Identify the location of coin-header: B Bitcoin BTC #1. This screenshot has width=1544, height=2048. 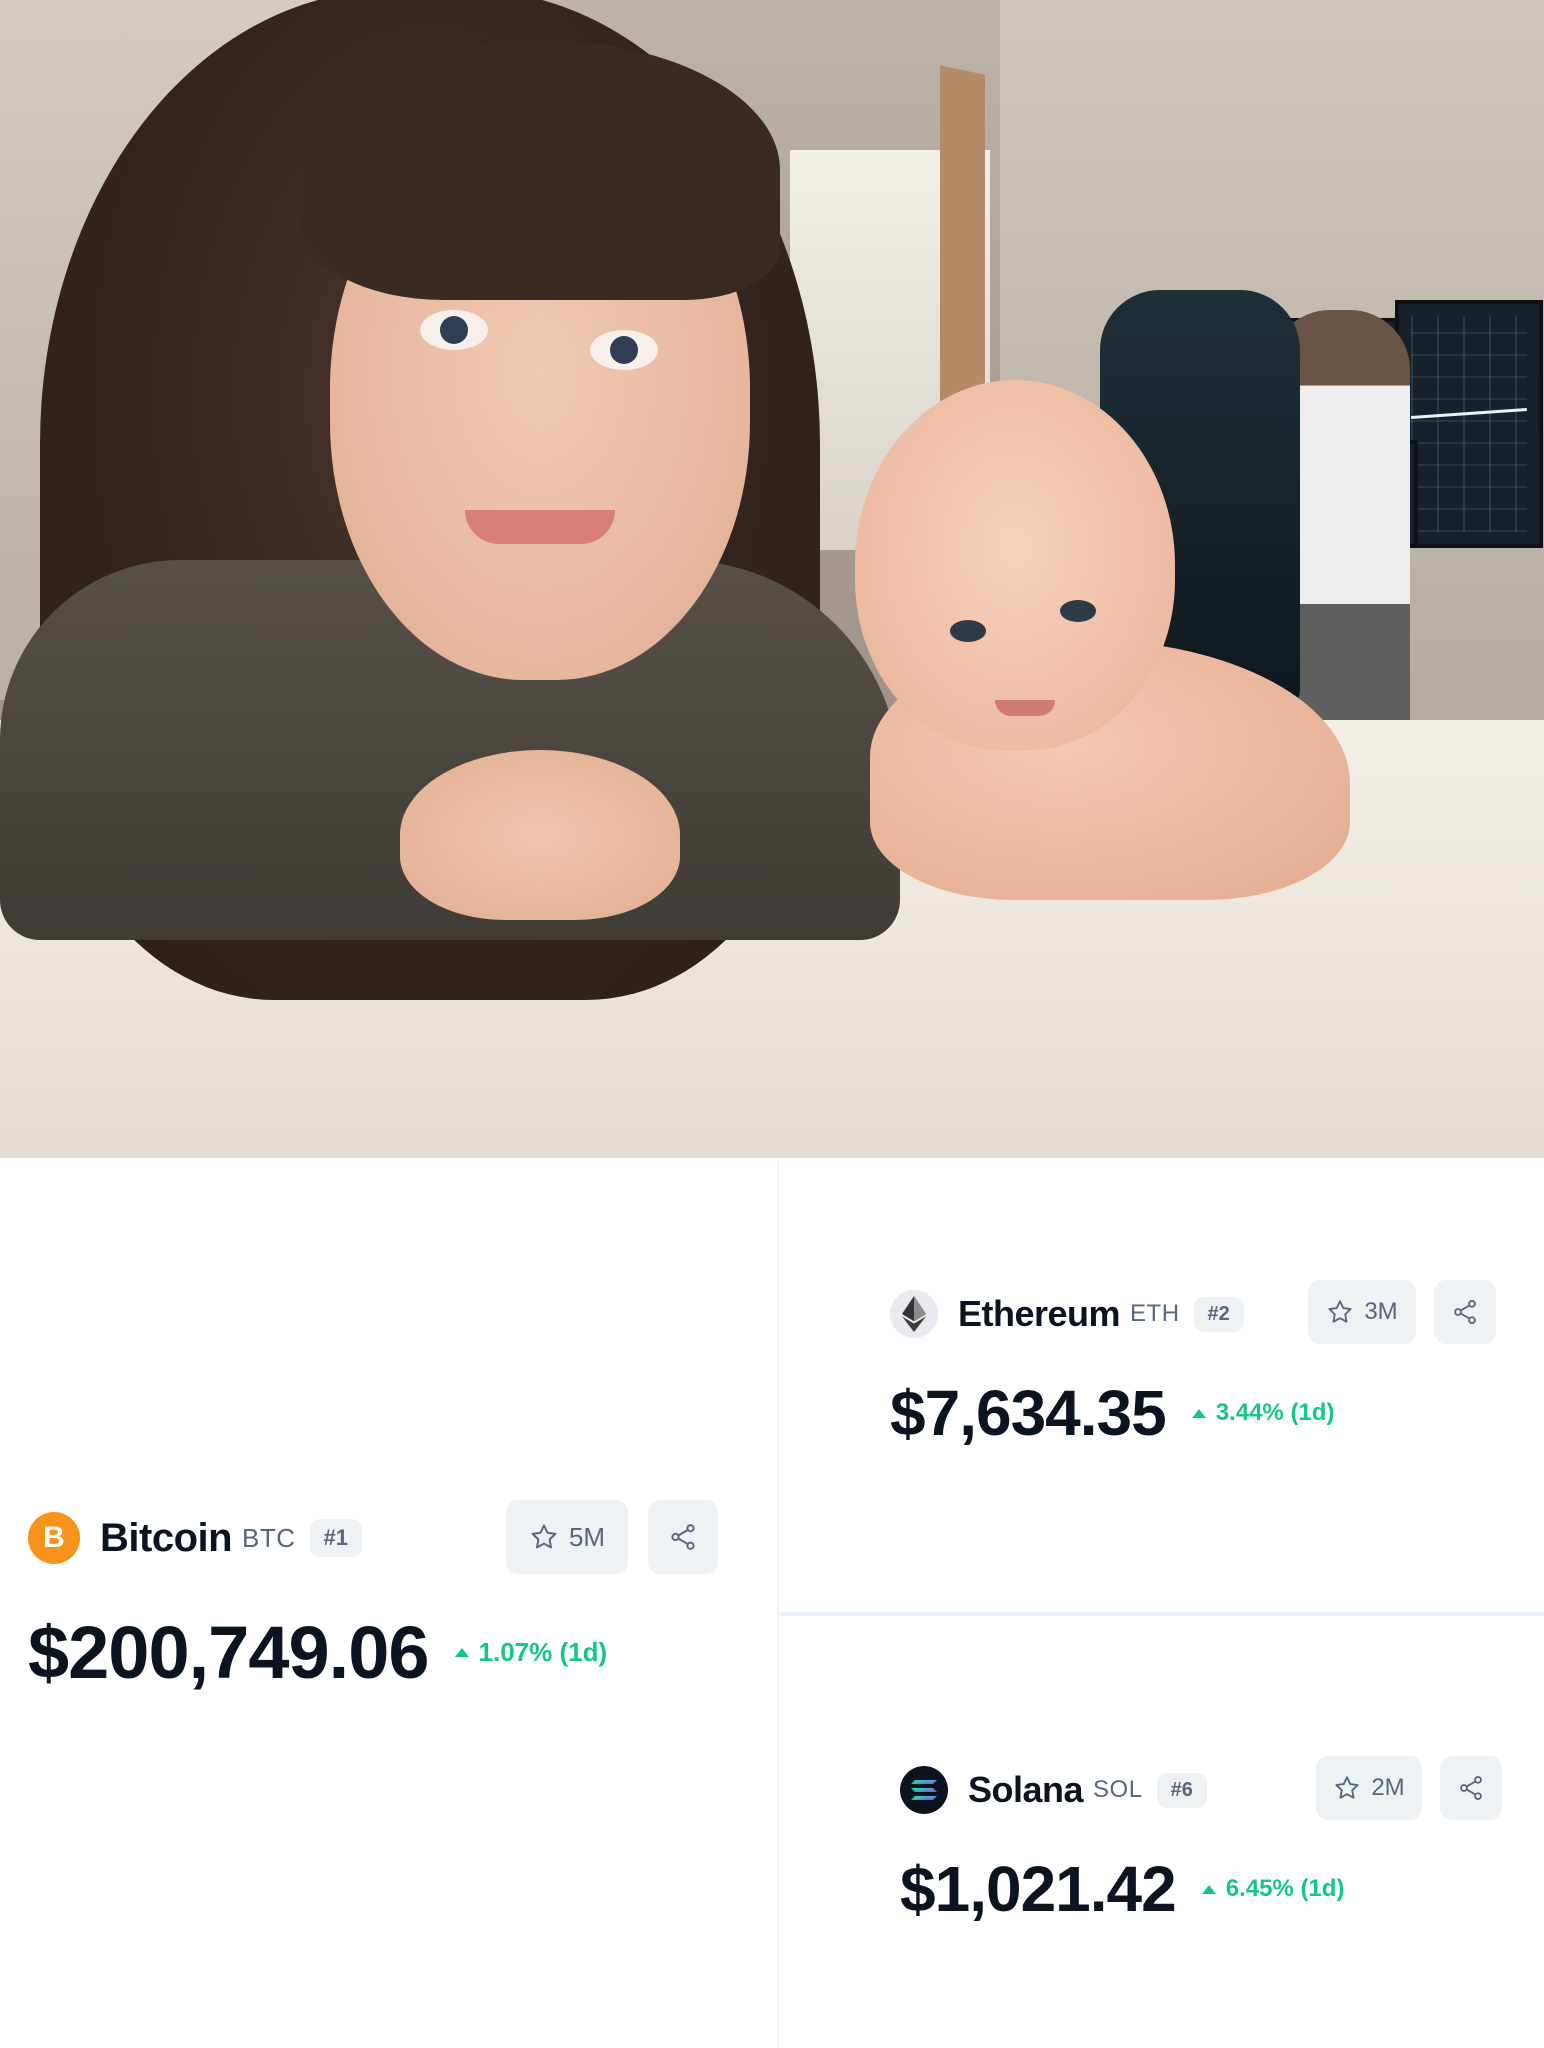
(195, 1538).